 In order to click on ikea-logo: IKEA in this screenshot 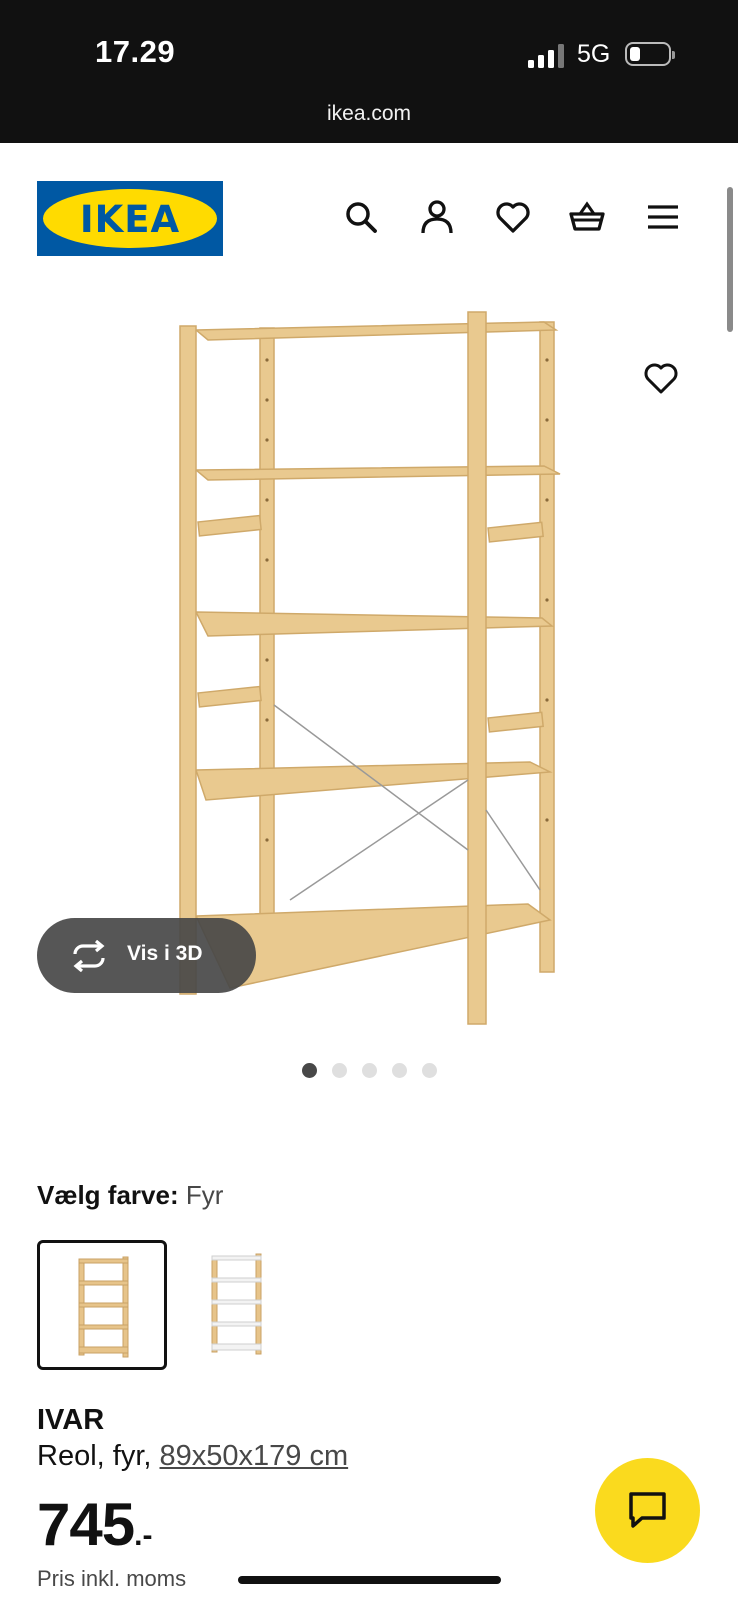, I will do `click(130, 218)`.